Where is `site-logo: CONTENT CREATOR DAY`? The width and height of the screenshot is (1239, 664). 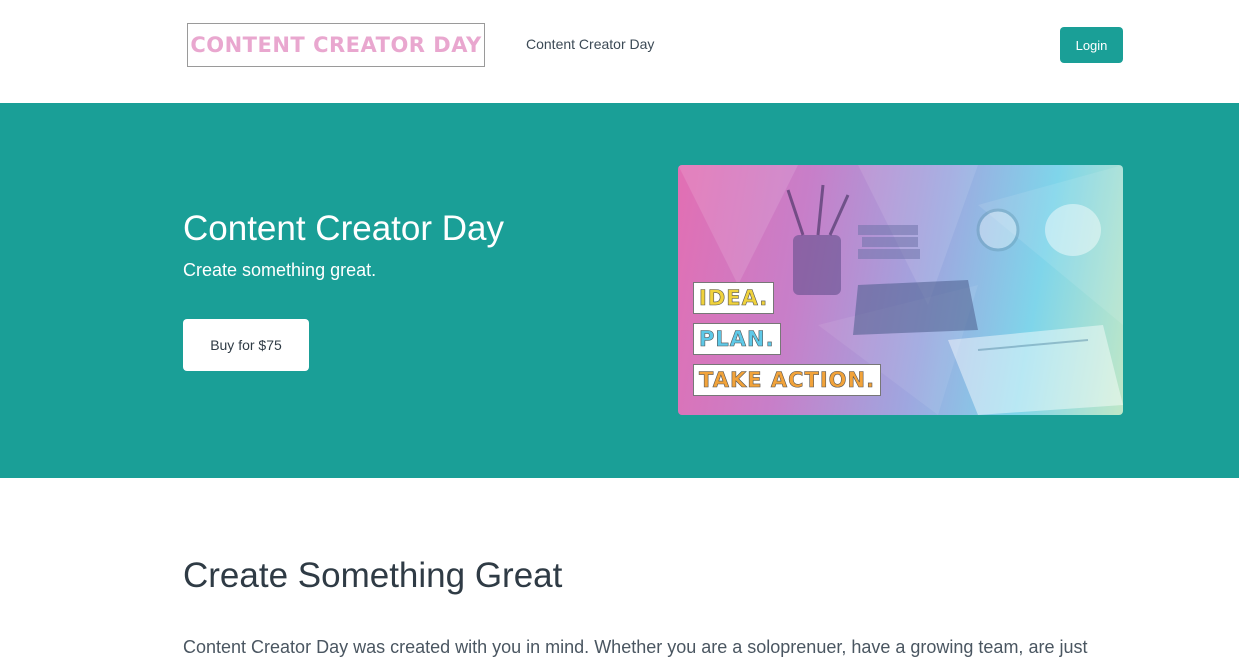 site-logo: CONTENT CREATOR DAY is located at coordinates (336, 45).